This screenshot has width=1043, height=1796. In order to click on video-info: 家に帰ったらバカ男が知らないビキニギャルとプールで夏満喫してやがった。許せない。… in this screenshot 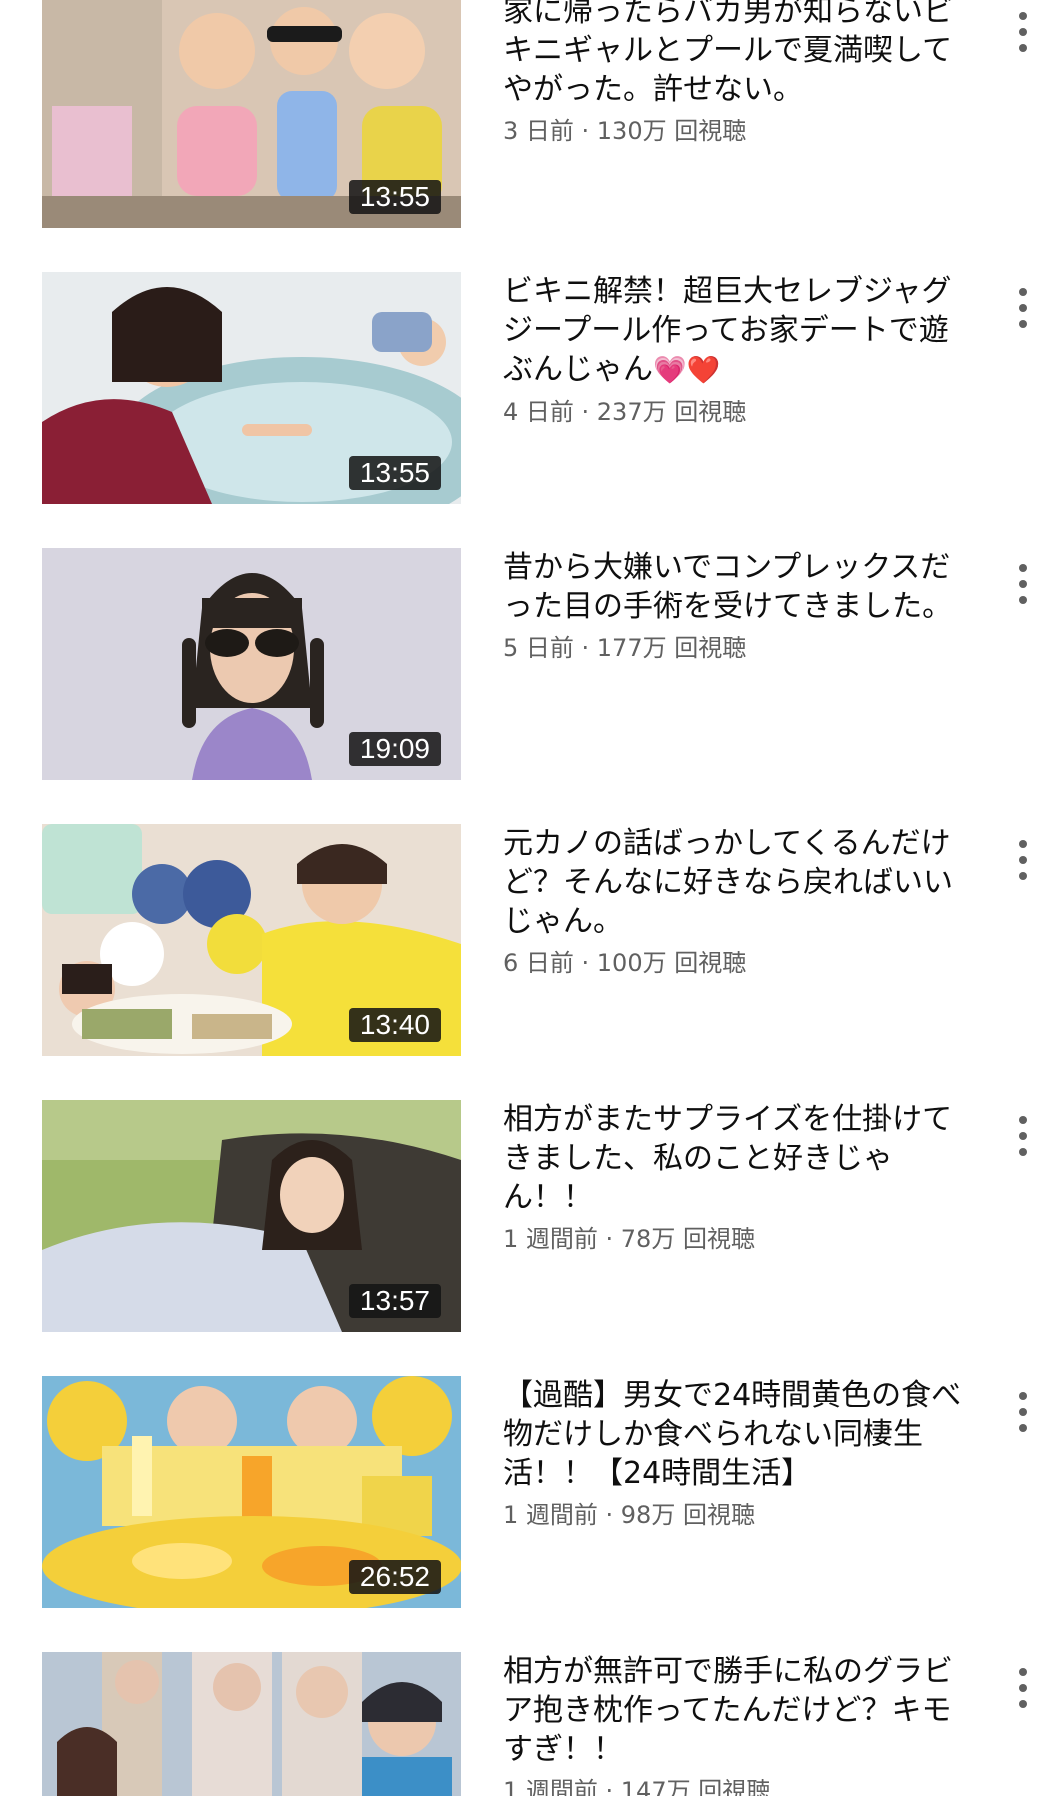, I will do `click(738, 73)`.